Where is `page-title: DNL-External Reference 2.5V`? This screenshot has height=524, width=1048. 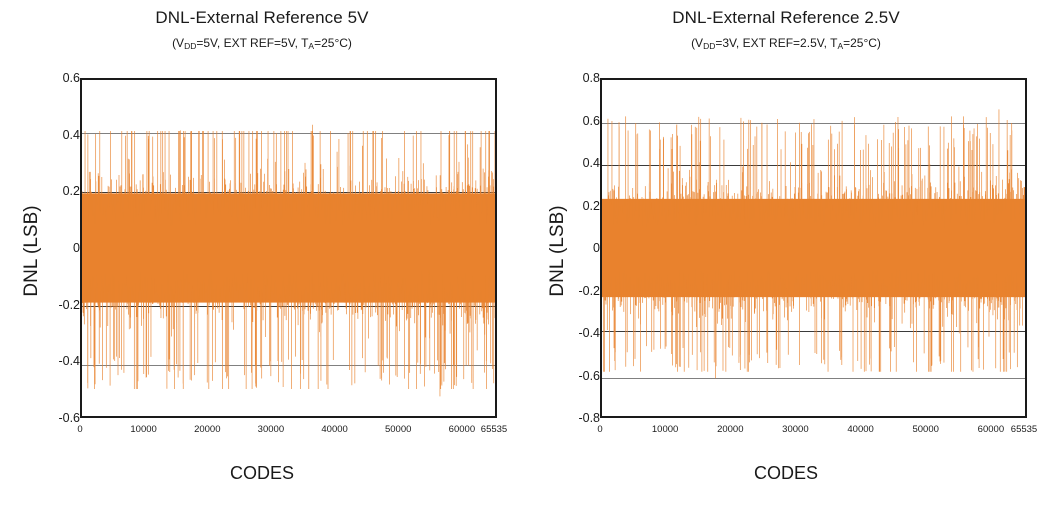
page-title: DNL-External Reference 2.5V is located at coordinates (786, 17).